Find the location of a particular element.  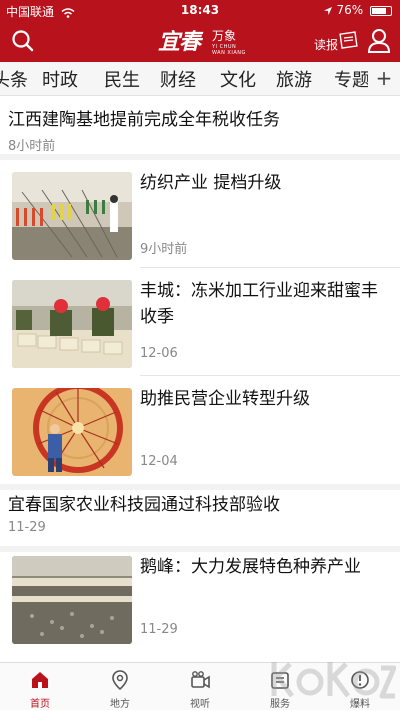

app-logo: 宜春 万象 YI CHUN WAN XIANG is located at coordinates (203, 40).